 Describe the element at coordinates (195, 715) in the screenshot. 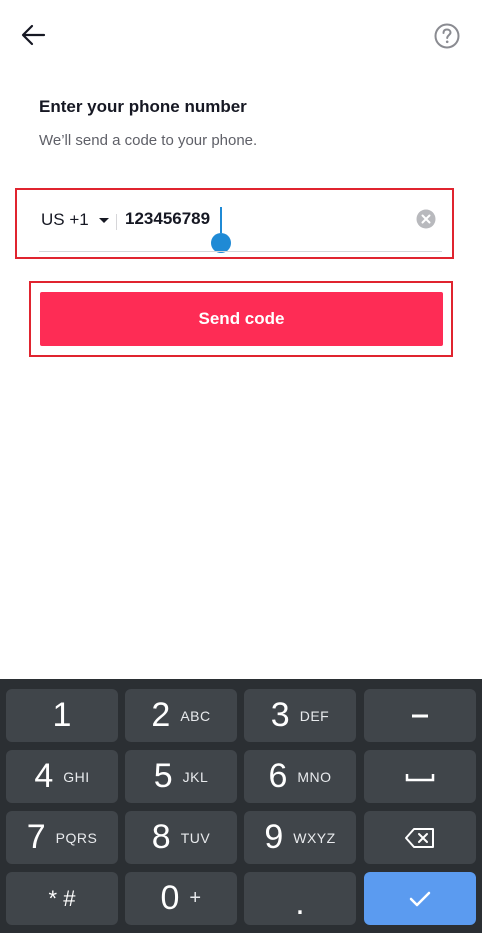

I see `key-letters: ABC` at that location.